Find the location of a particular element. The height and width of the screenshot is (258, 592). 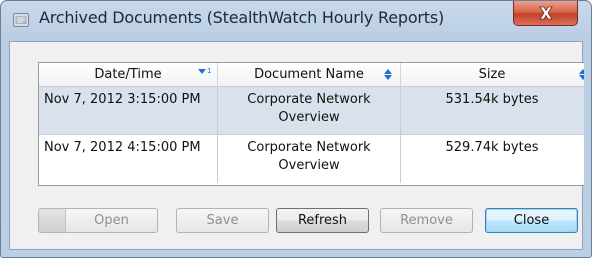

sort-descending-icon: 1 is located at coordinates (204, 71).